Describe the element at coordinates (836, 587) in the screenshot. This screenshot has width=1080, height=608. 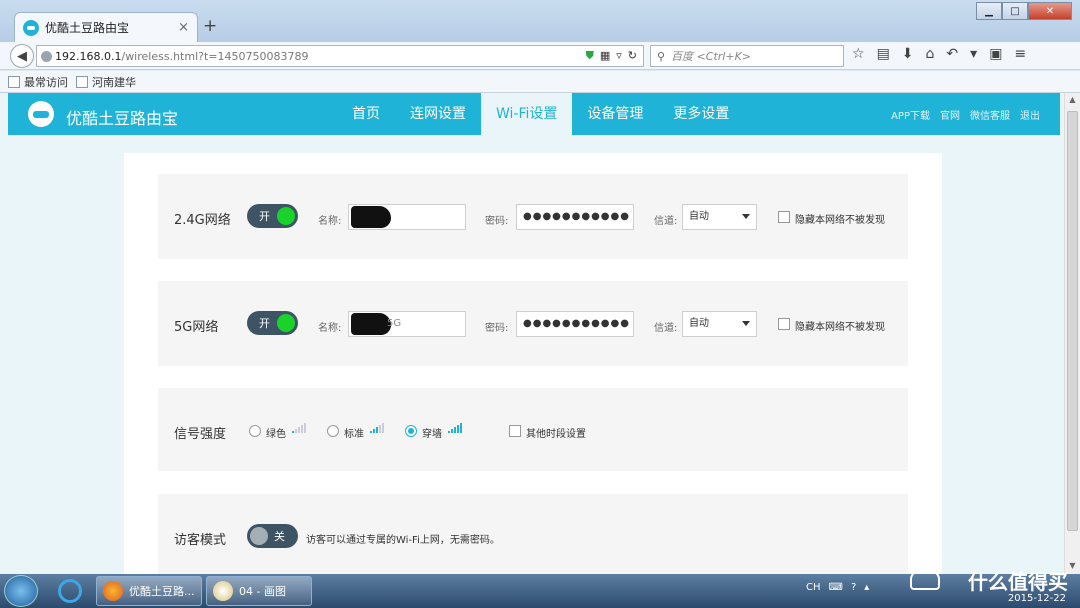
I see `keyboard-icon: ⌨` at that location.